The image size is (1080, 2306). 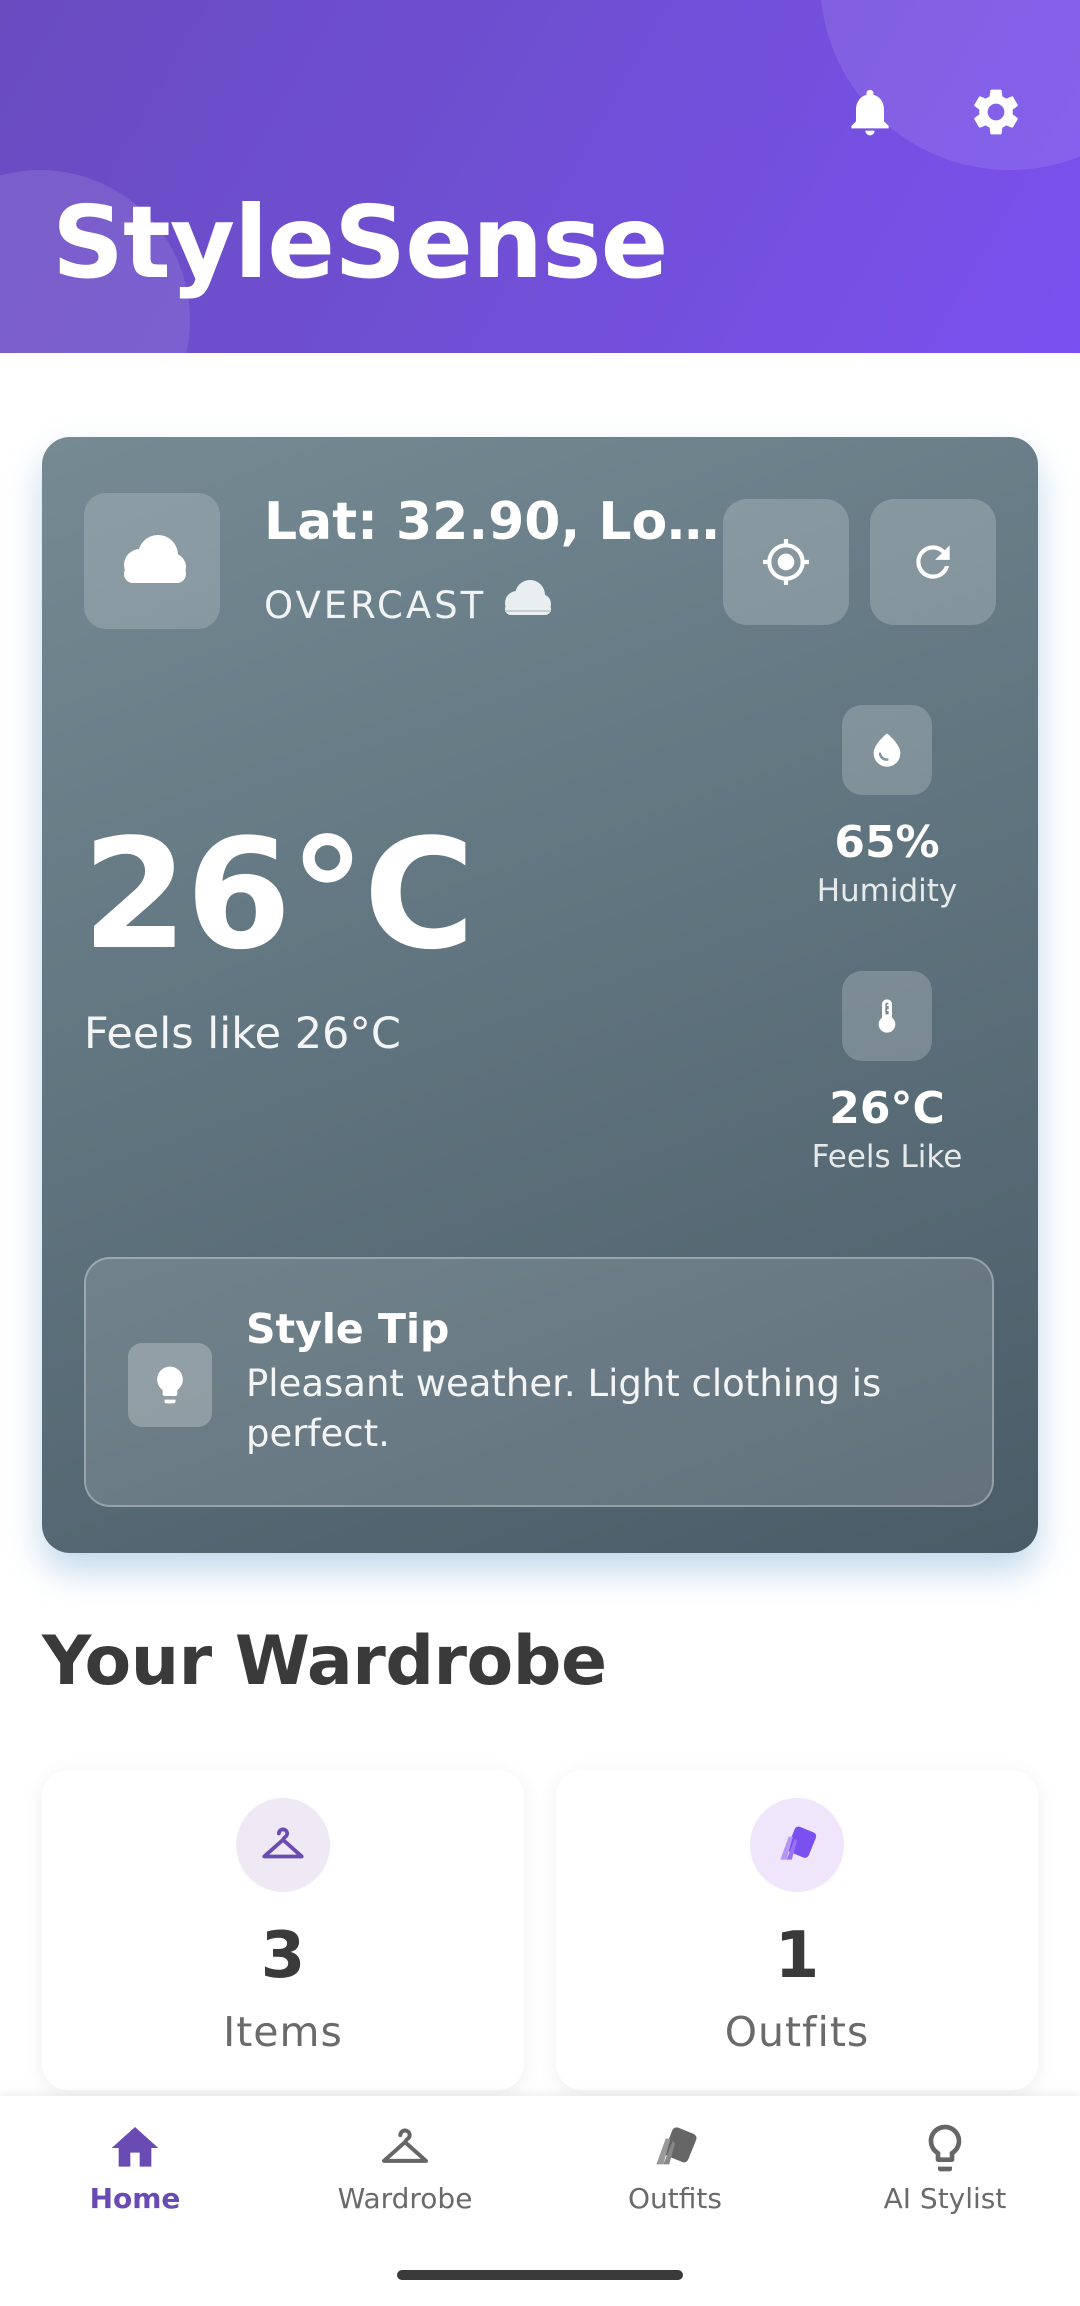 I want to click on items-count: 3, so click(x=283, y=1956).